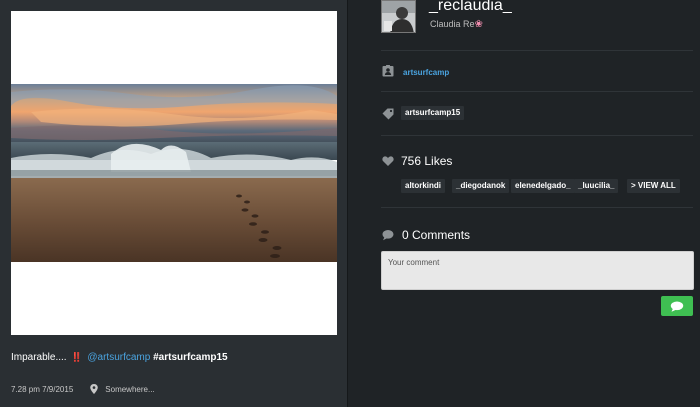 The image size is (700, 407). Describe the element at coordinates (77, 357) in the screenshot. I see `double-exclamation-icon: ‼️` at that location.